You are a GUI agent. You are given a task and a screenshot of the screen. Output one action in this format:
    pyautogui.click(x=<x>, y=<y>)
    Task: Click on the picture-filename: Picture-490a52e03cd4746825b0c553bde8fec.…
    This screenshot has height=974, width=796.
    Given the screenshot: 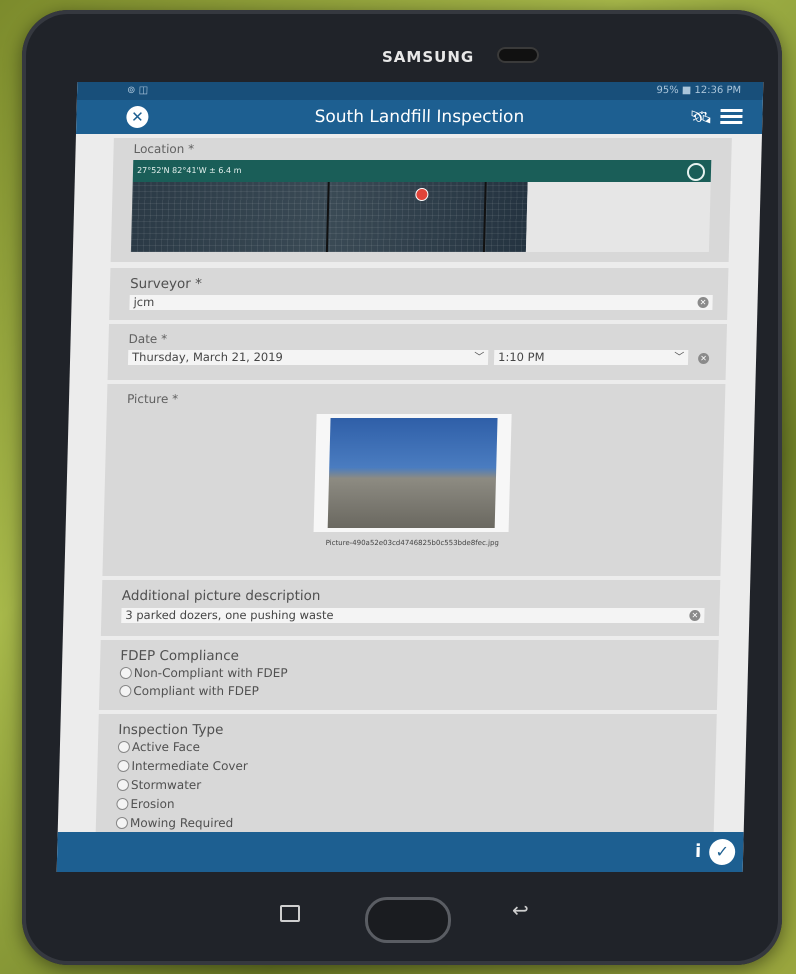 What is the action you would take?
    pyautogui.click(x=412, y=543)
    